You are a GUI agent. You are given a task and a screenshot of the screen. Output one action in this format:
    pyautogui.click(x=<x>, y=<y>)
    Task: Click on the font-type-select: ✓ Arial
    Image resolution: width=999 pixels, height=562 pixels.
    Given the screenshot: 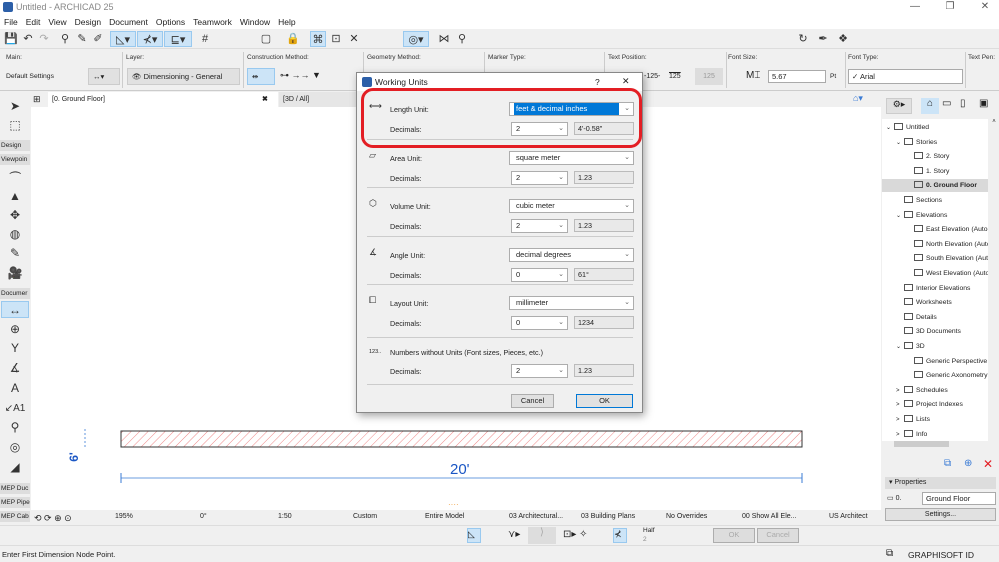 What is the action you would take?
    pyautogui.click(x=905, y=76)
    